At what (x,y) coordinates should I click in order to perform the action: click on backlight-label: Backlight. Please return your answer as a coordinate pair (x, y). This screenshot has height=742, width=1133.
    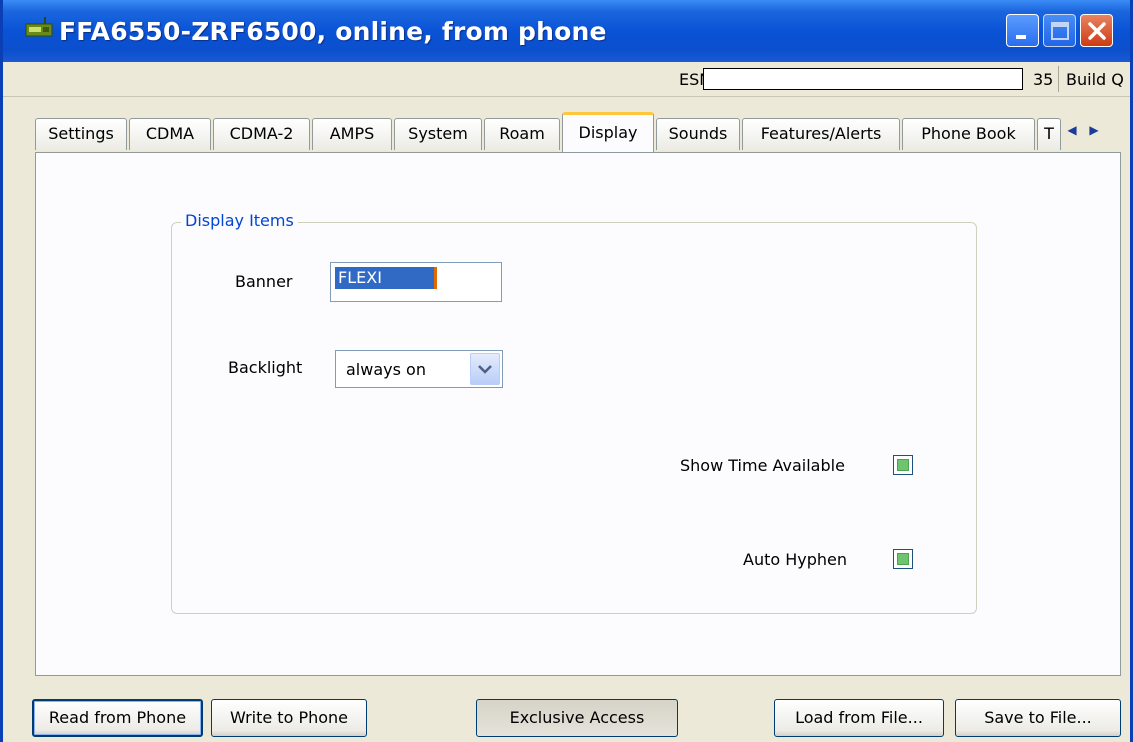
    Looking at the image, I should click on (265, 367).